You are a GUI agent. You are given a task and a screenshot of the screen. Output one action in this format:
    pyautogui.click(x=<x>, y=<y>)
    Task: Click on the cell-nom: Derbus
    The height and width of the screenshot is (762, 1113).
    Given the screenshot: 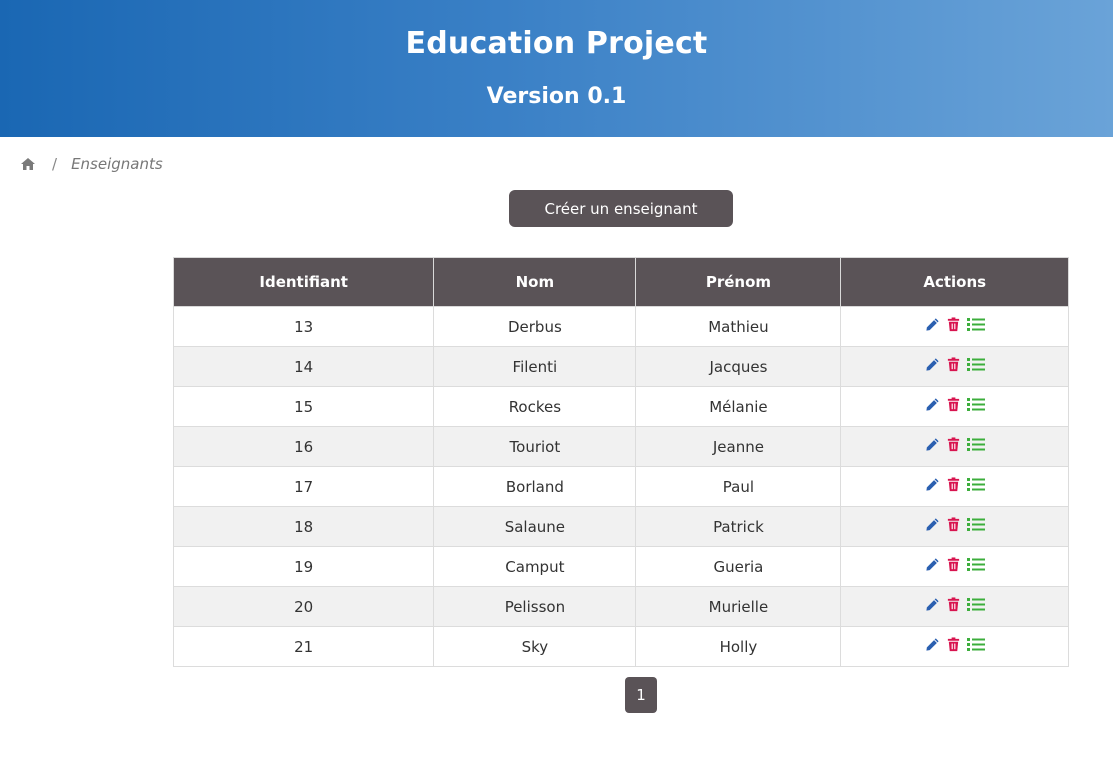 What is the action you would take?
    pyautogui.click(x=535, y=326)
    